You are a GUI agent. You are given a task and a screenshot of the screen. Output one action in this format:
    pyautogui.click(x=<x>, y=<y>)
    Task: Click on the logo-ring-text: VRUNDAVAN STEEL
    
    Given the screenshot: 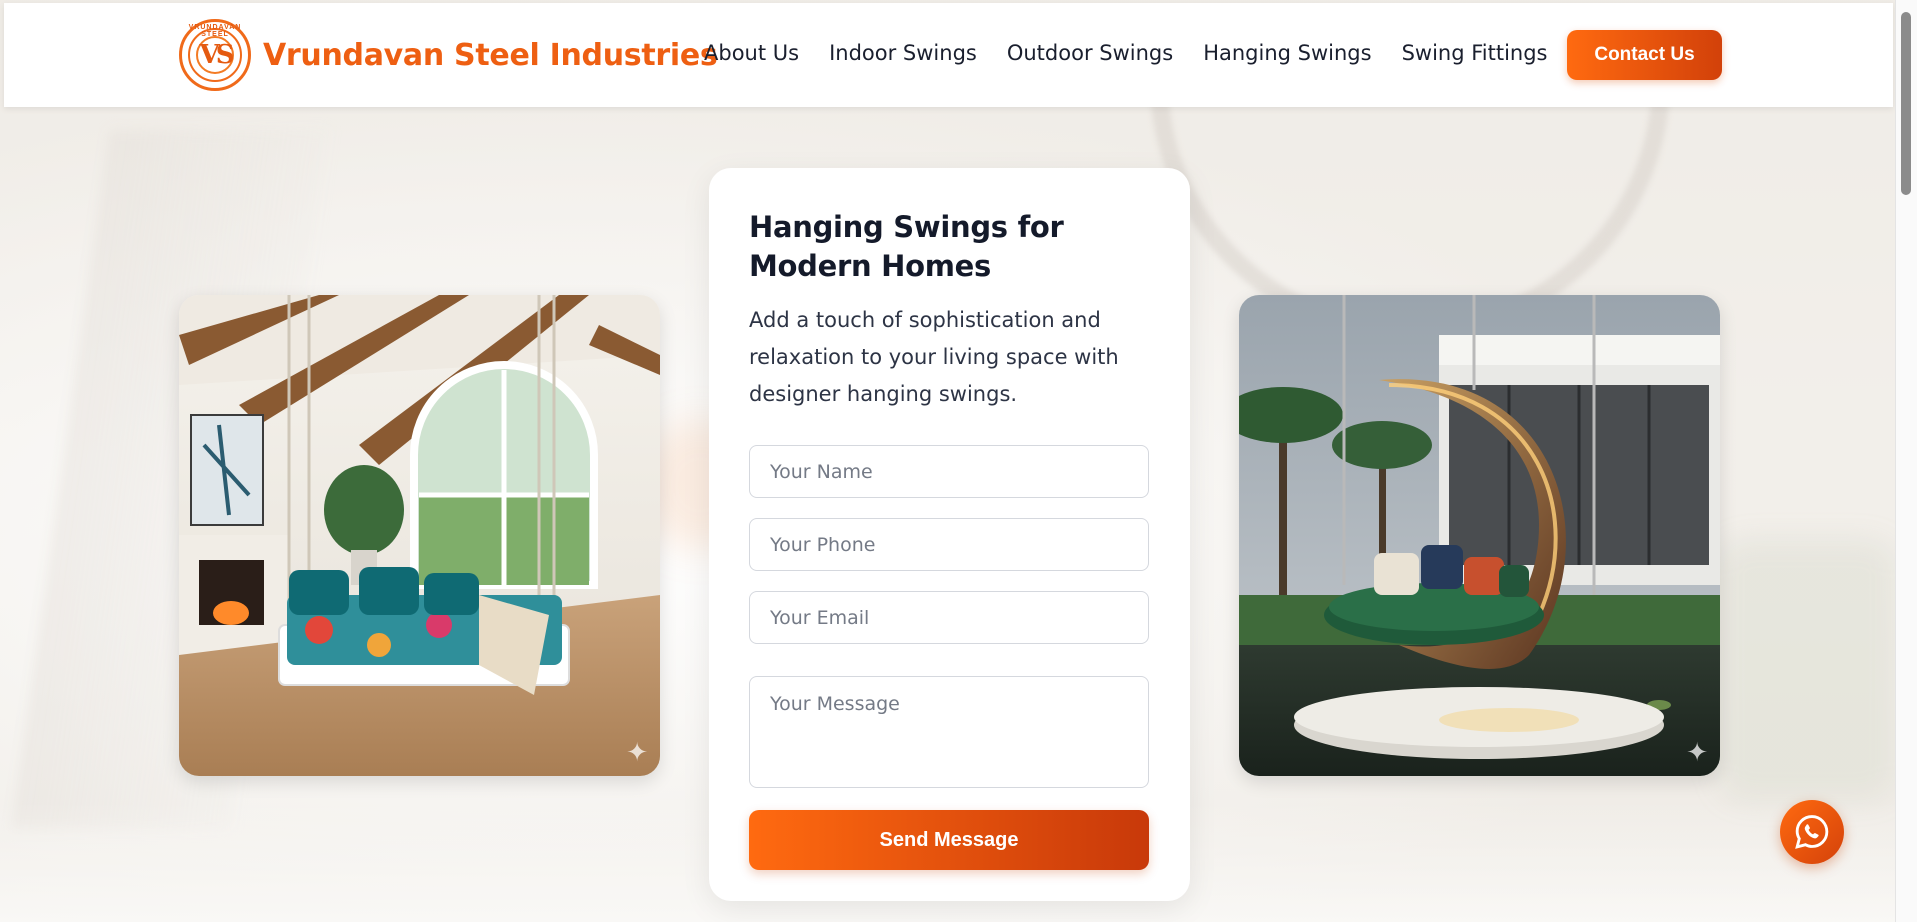 What is the action you would take?
    pyautogui.click(x=215, y=31)
    